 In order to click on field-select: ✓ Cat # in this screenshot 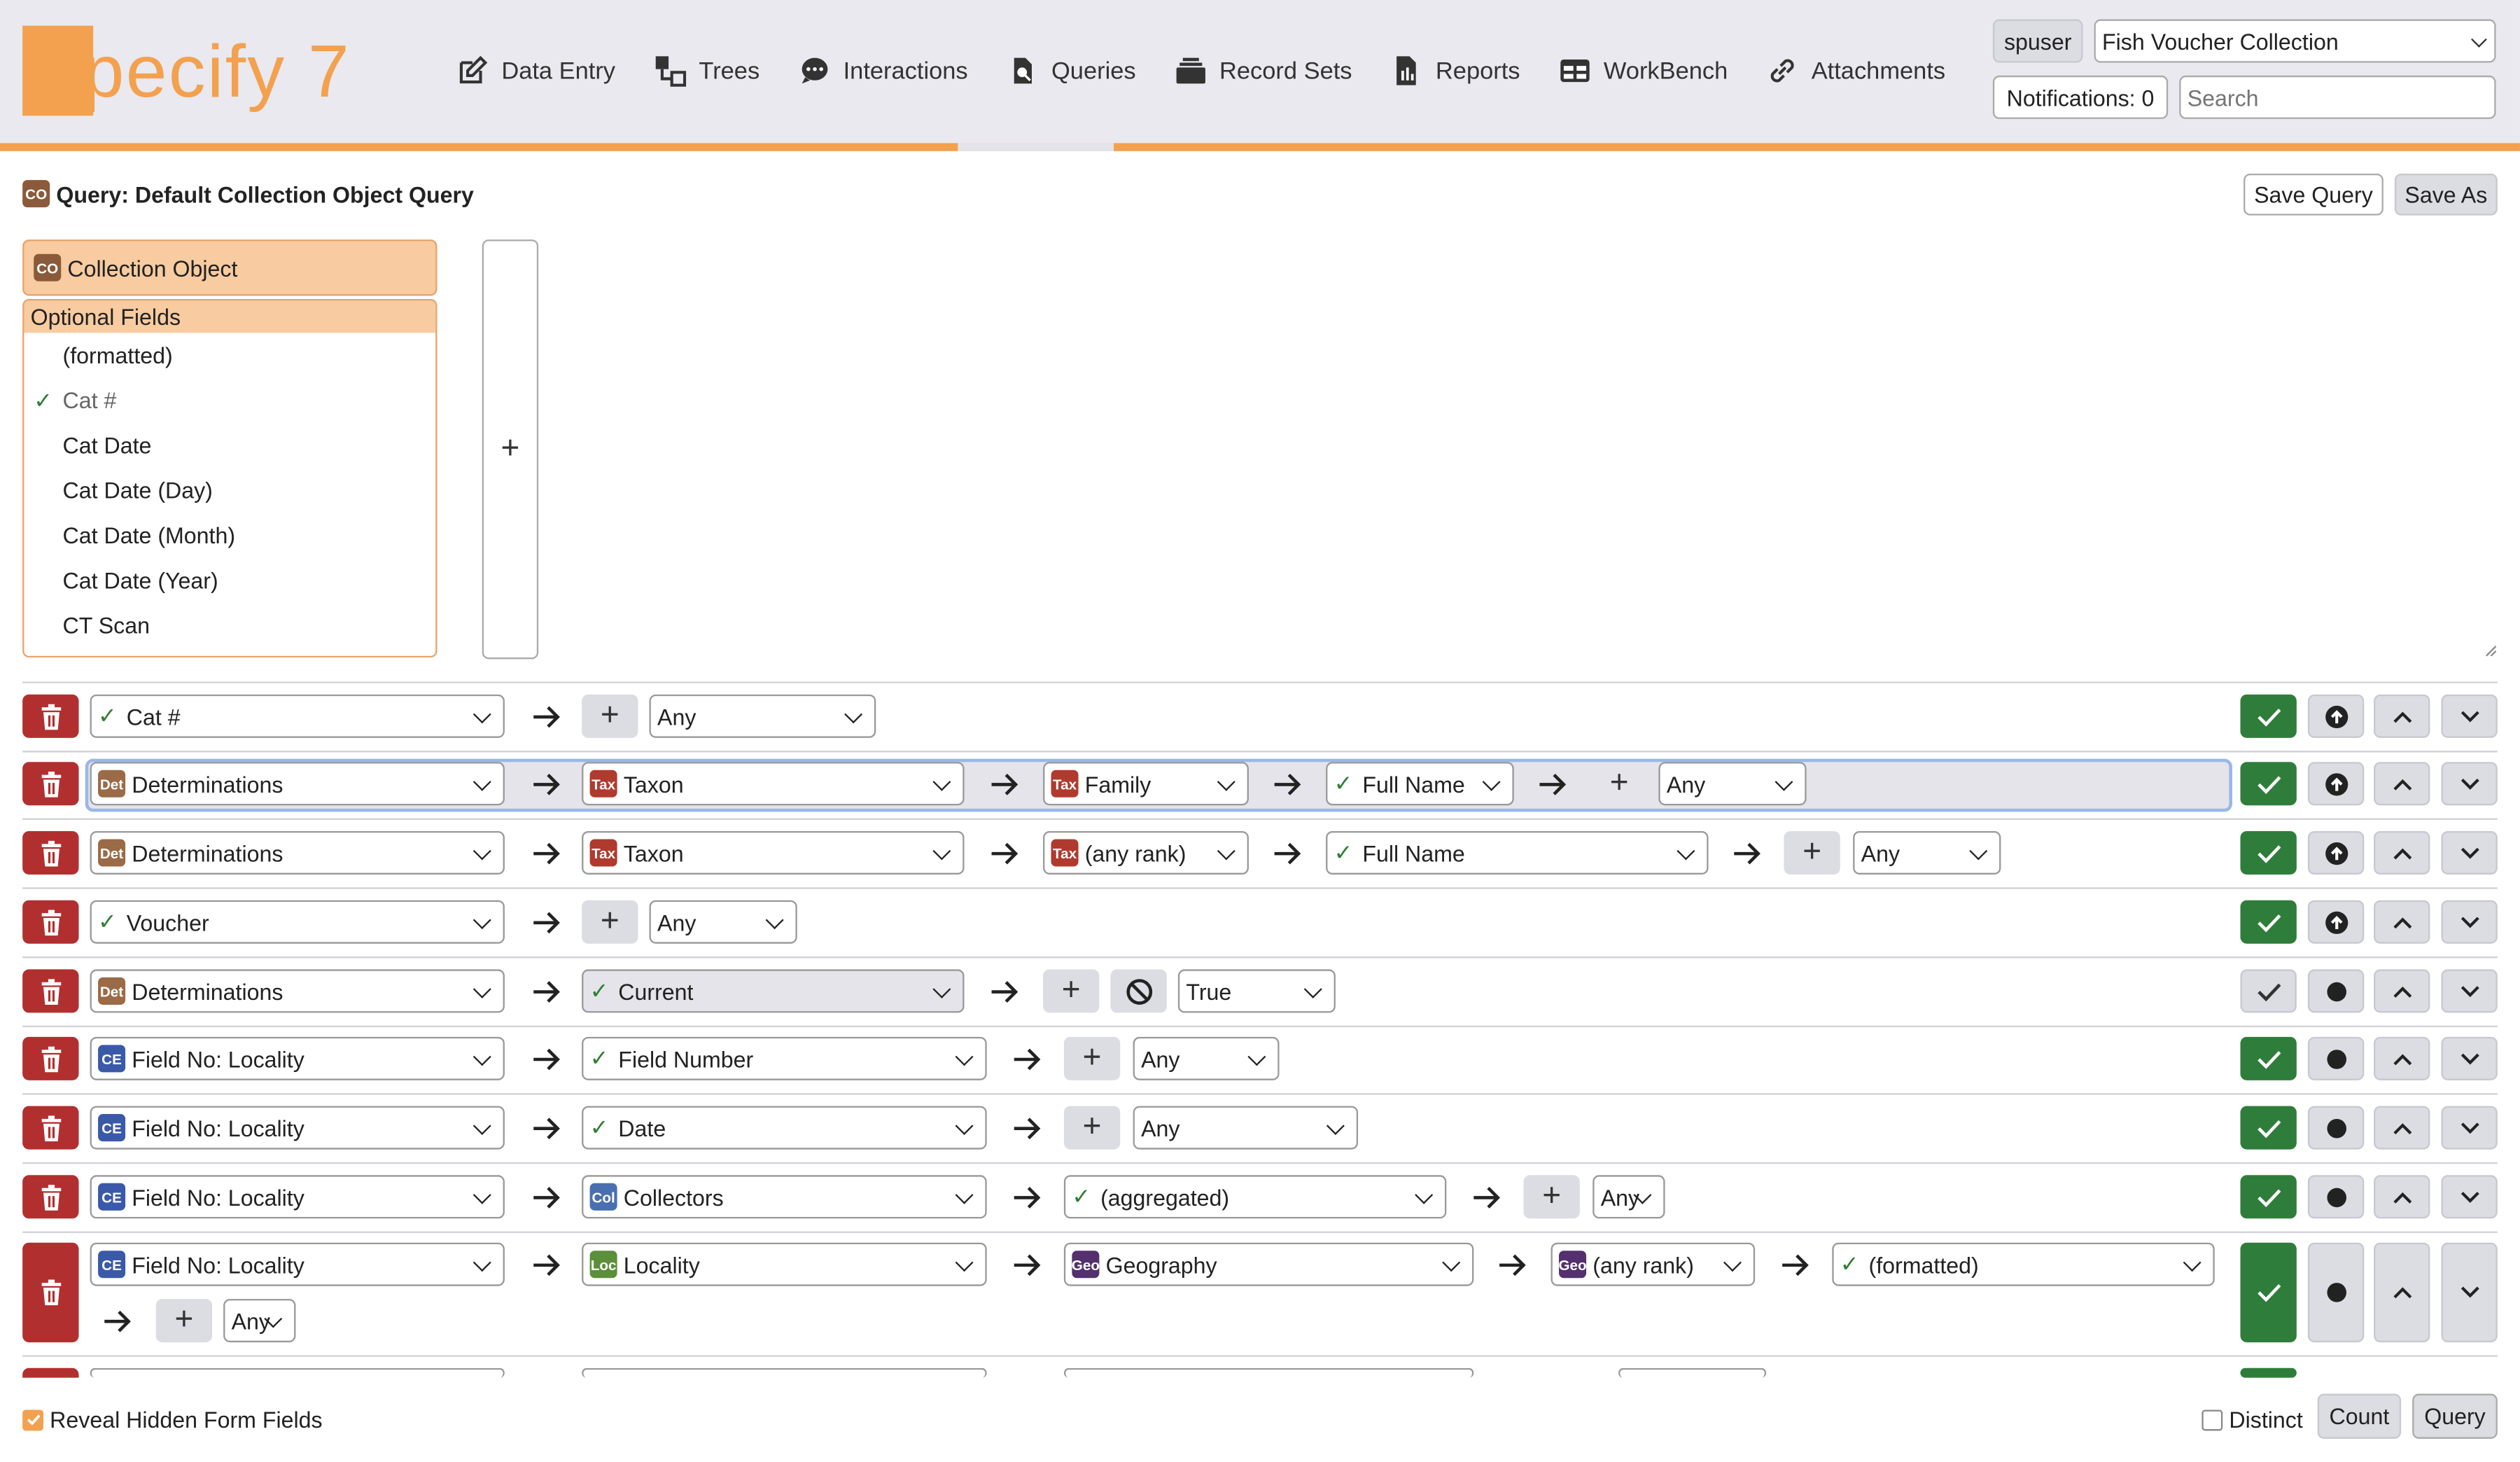, I will do `click(297, 716)`.